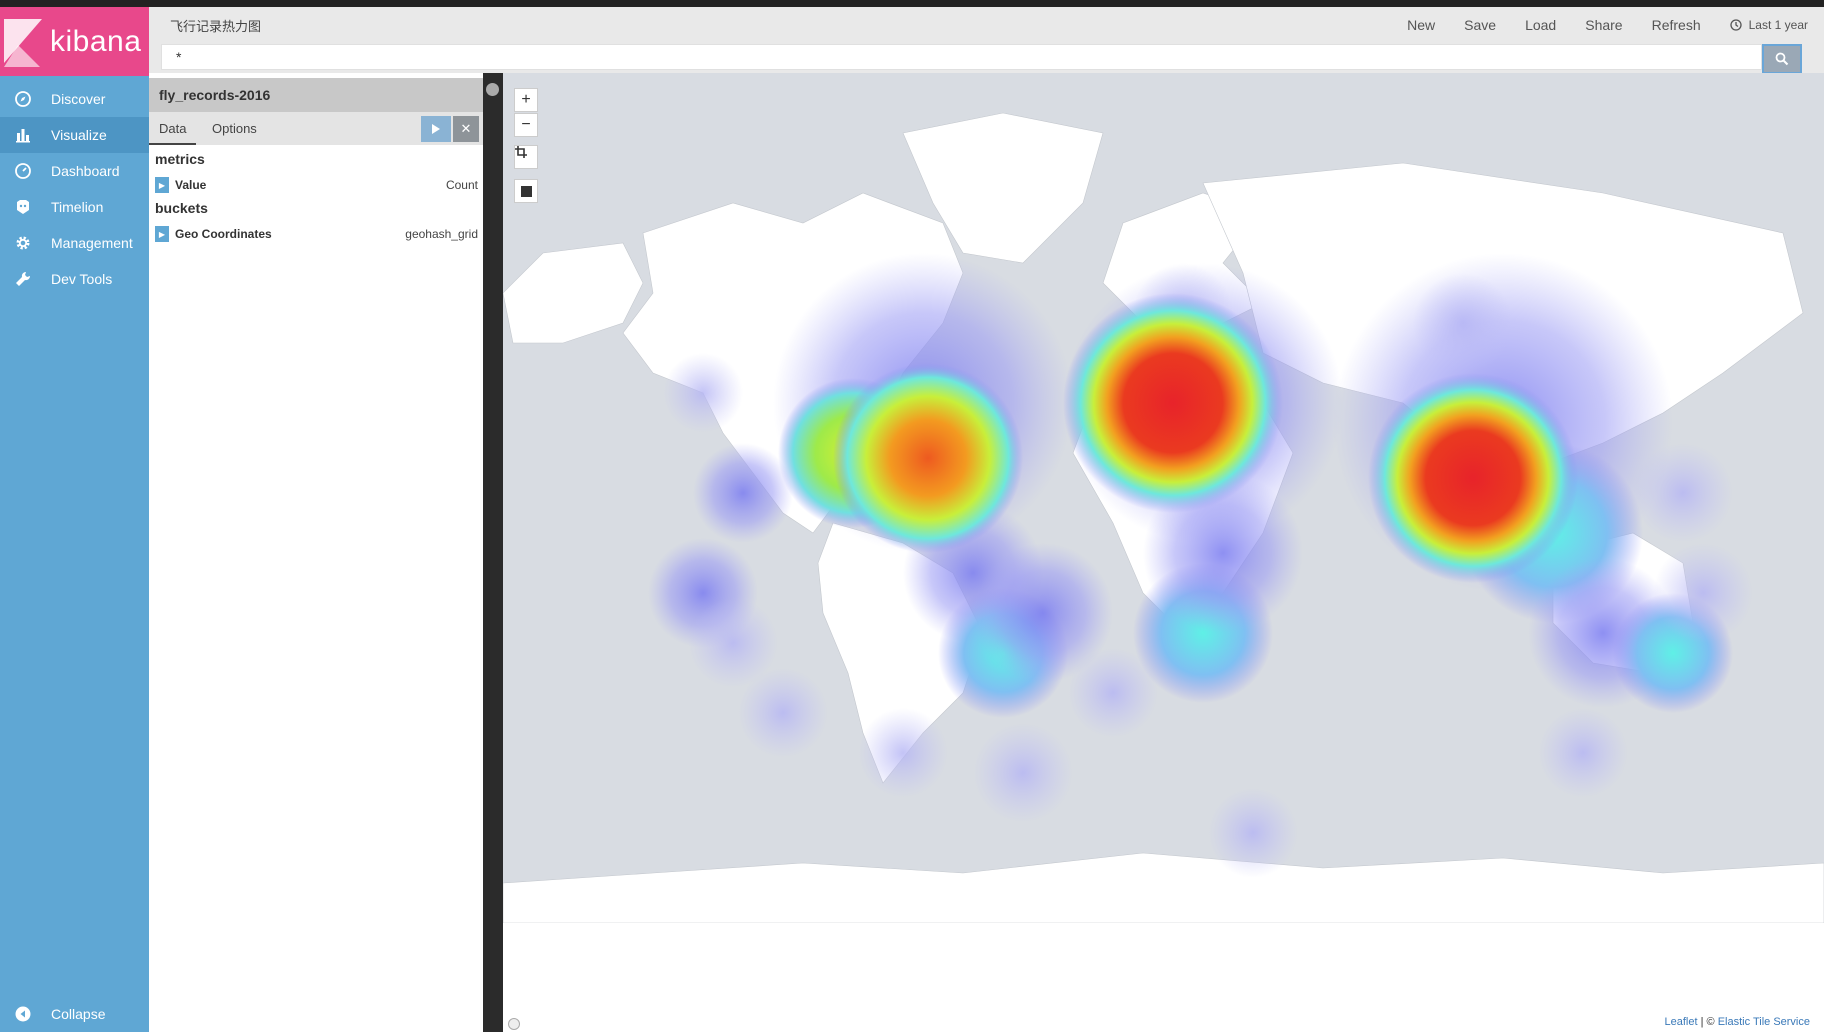 This screenshot has height=1032, width=1824. Describe the element at coordinates (316, 185) in the screenshot. I see `metric-agg-row: ▶ Value Count` at that location.